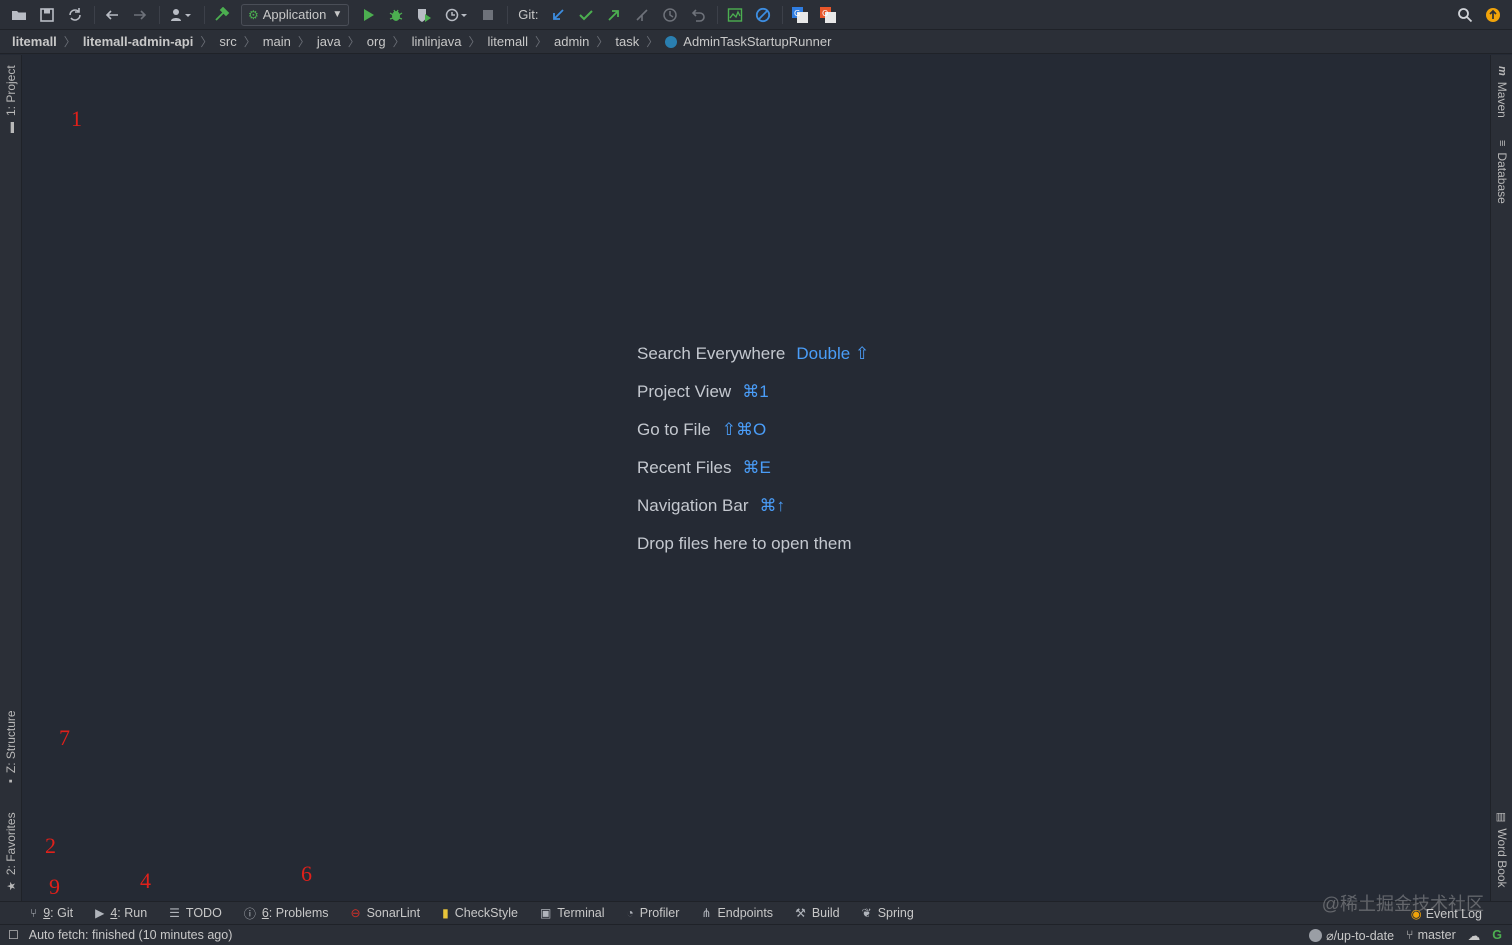  Describe the element at coordinates (456, 15) in the screenshot. I see `profile-dropdown-icon` at that location.